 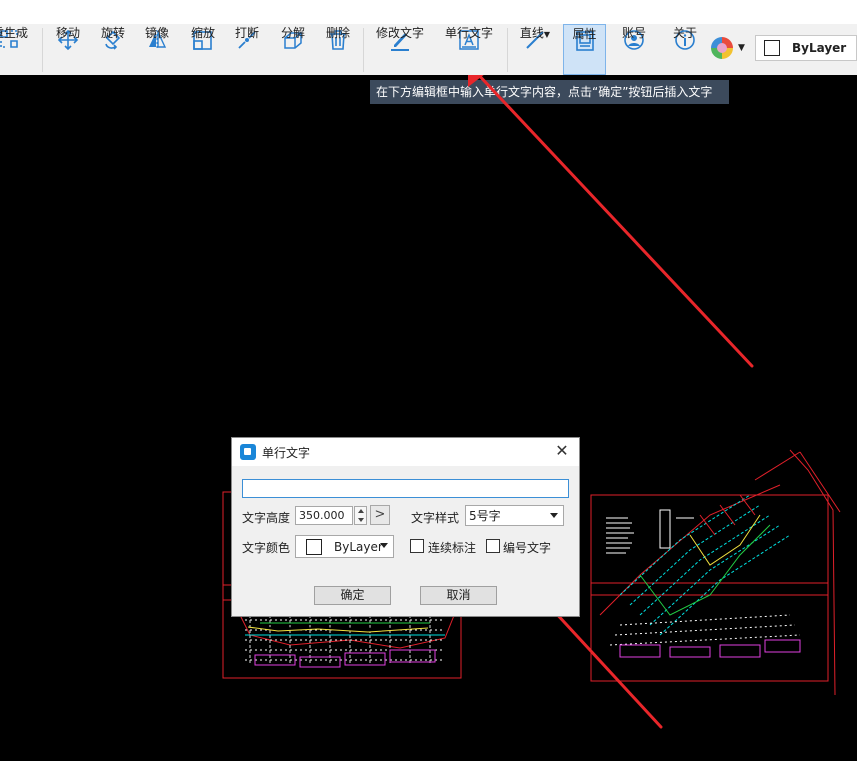 I want to click on pick-height-button: >, so click(x=380, y=515).